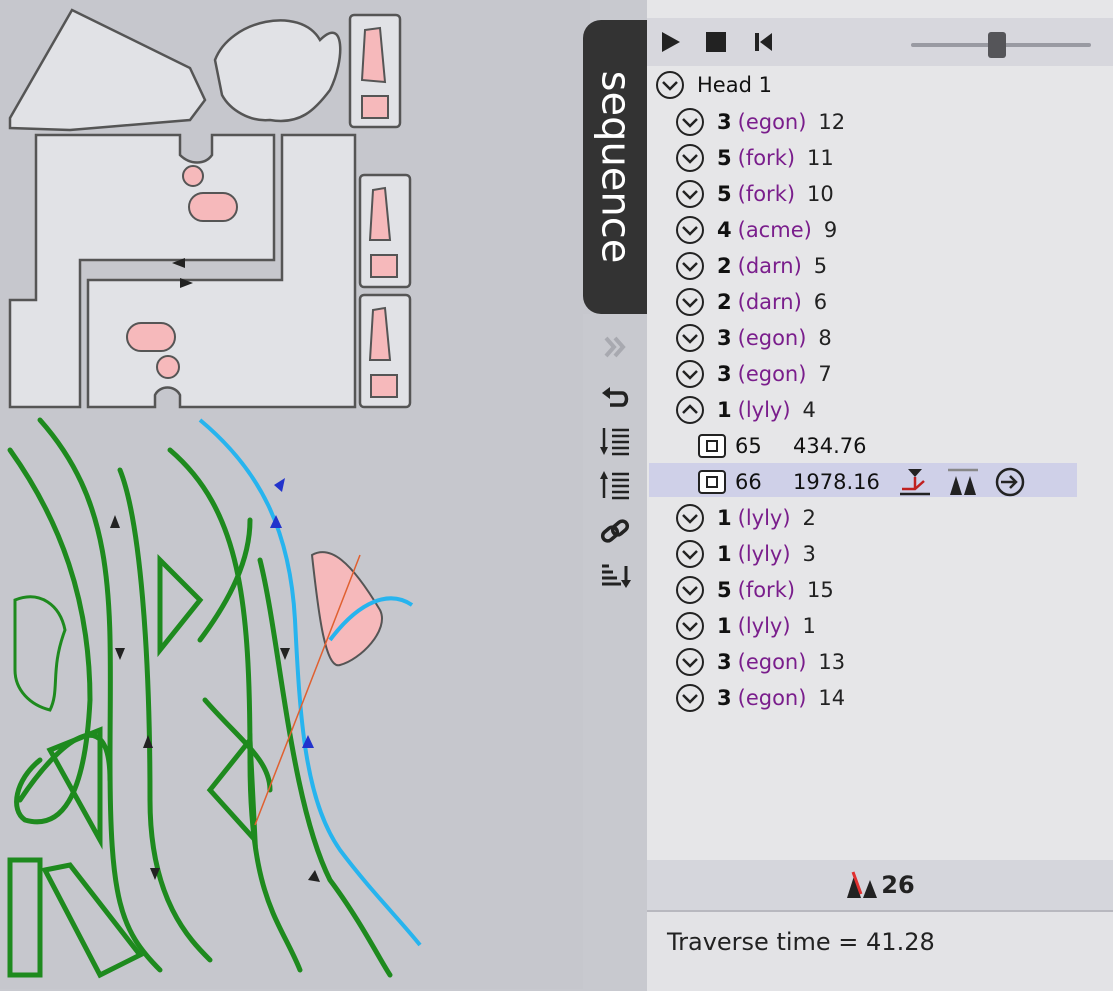  I want to click on skip-back-icon, so click(764, 42).